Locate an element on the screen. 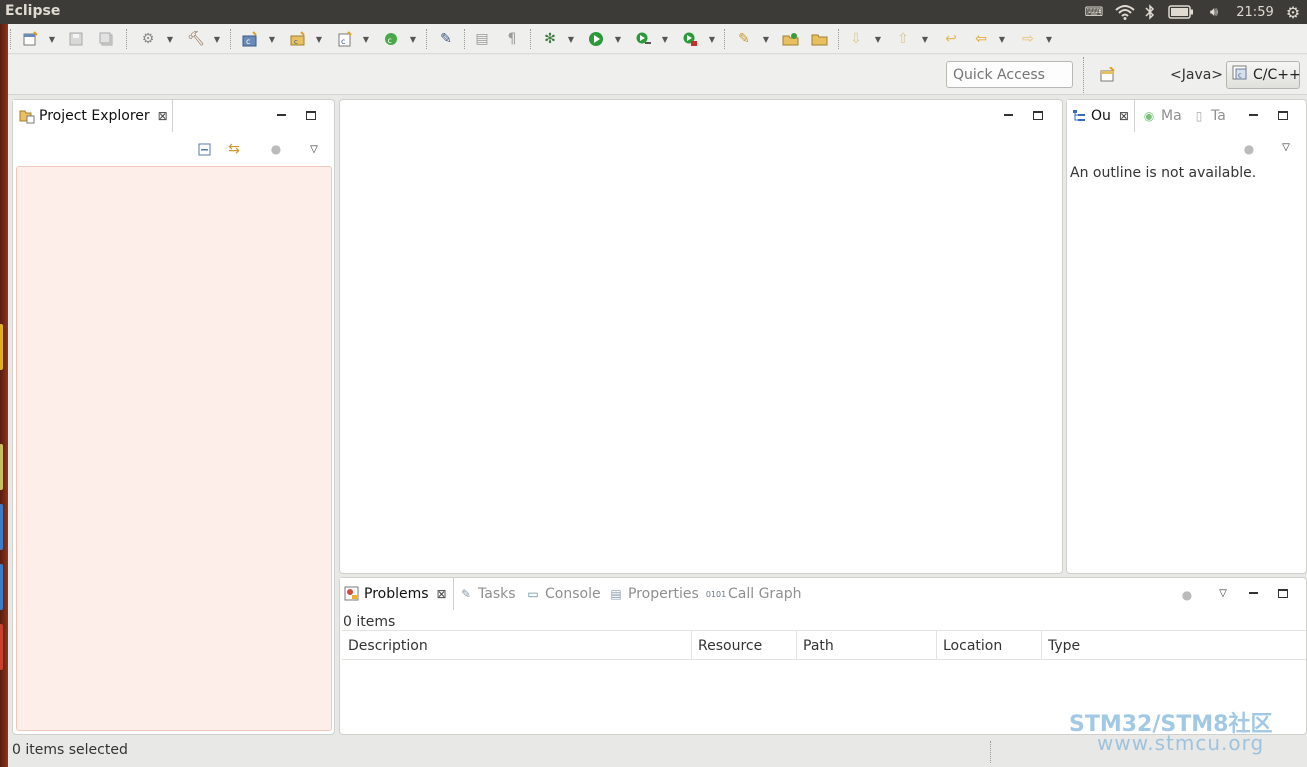 Image resolution: width=1307 pixels, height=767 pixels. last-edit-icon: ↩ is located at coordinates (951, 39).